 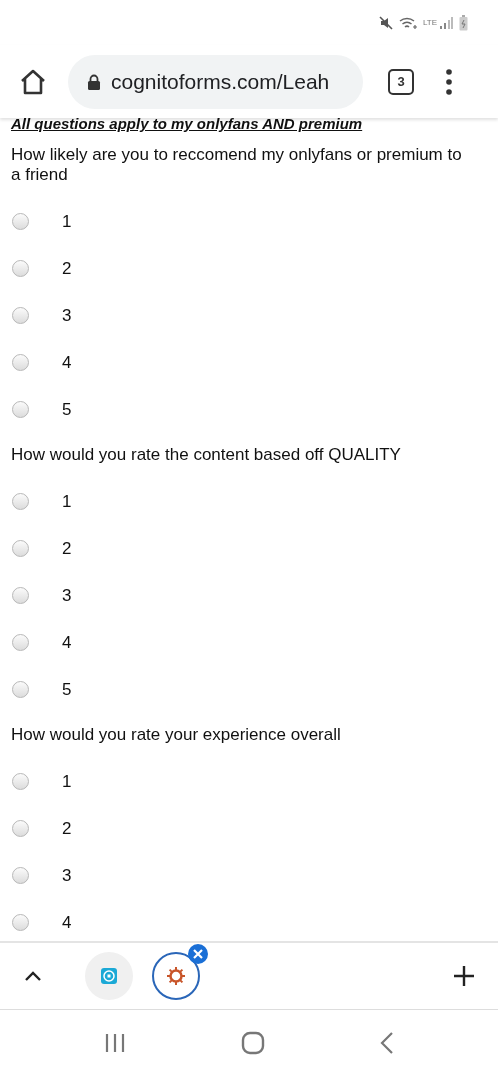 I want to click on question-text: How would you rate your experience overall, so click(x=176, y=735).